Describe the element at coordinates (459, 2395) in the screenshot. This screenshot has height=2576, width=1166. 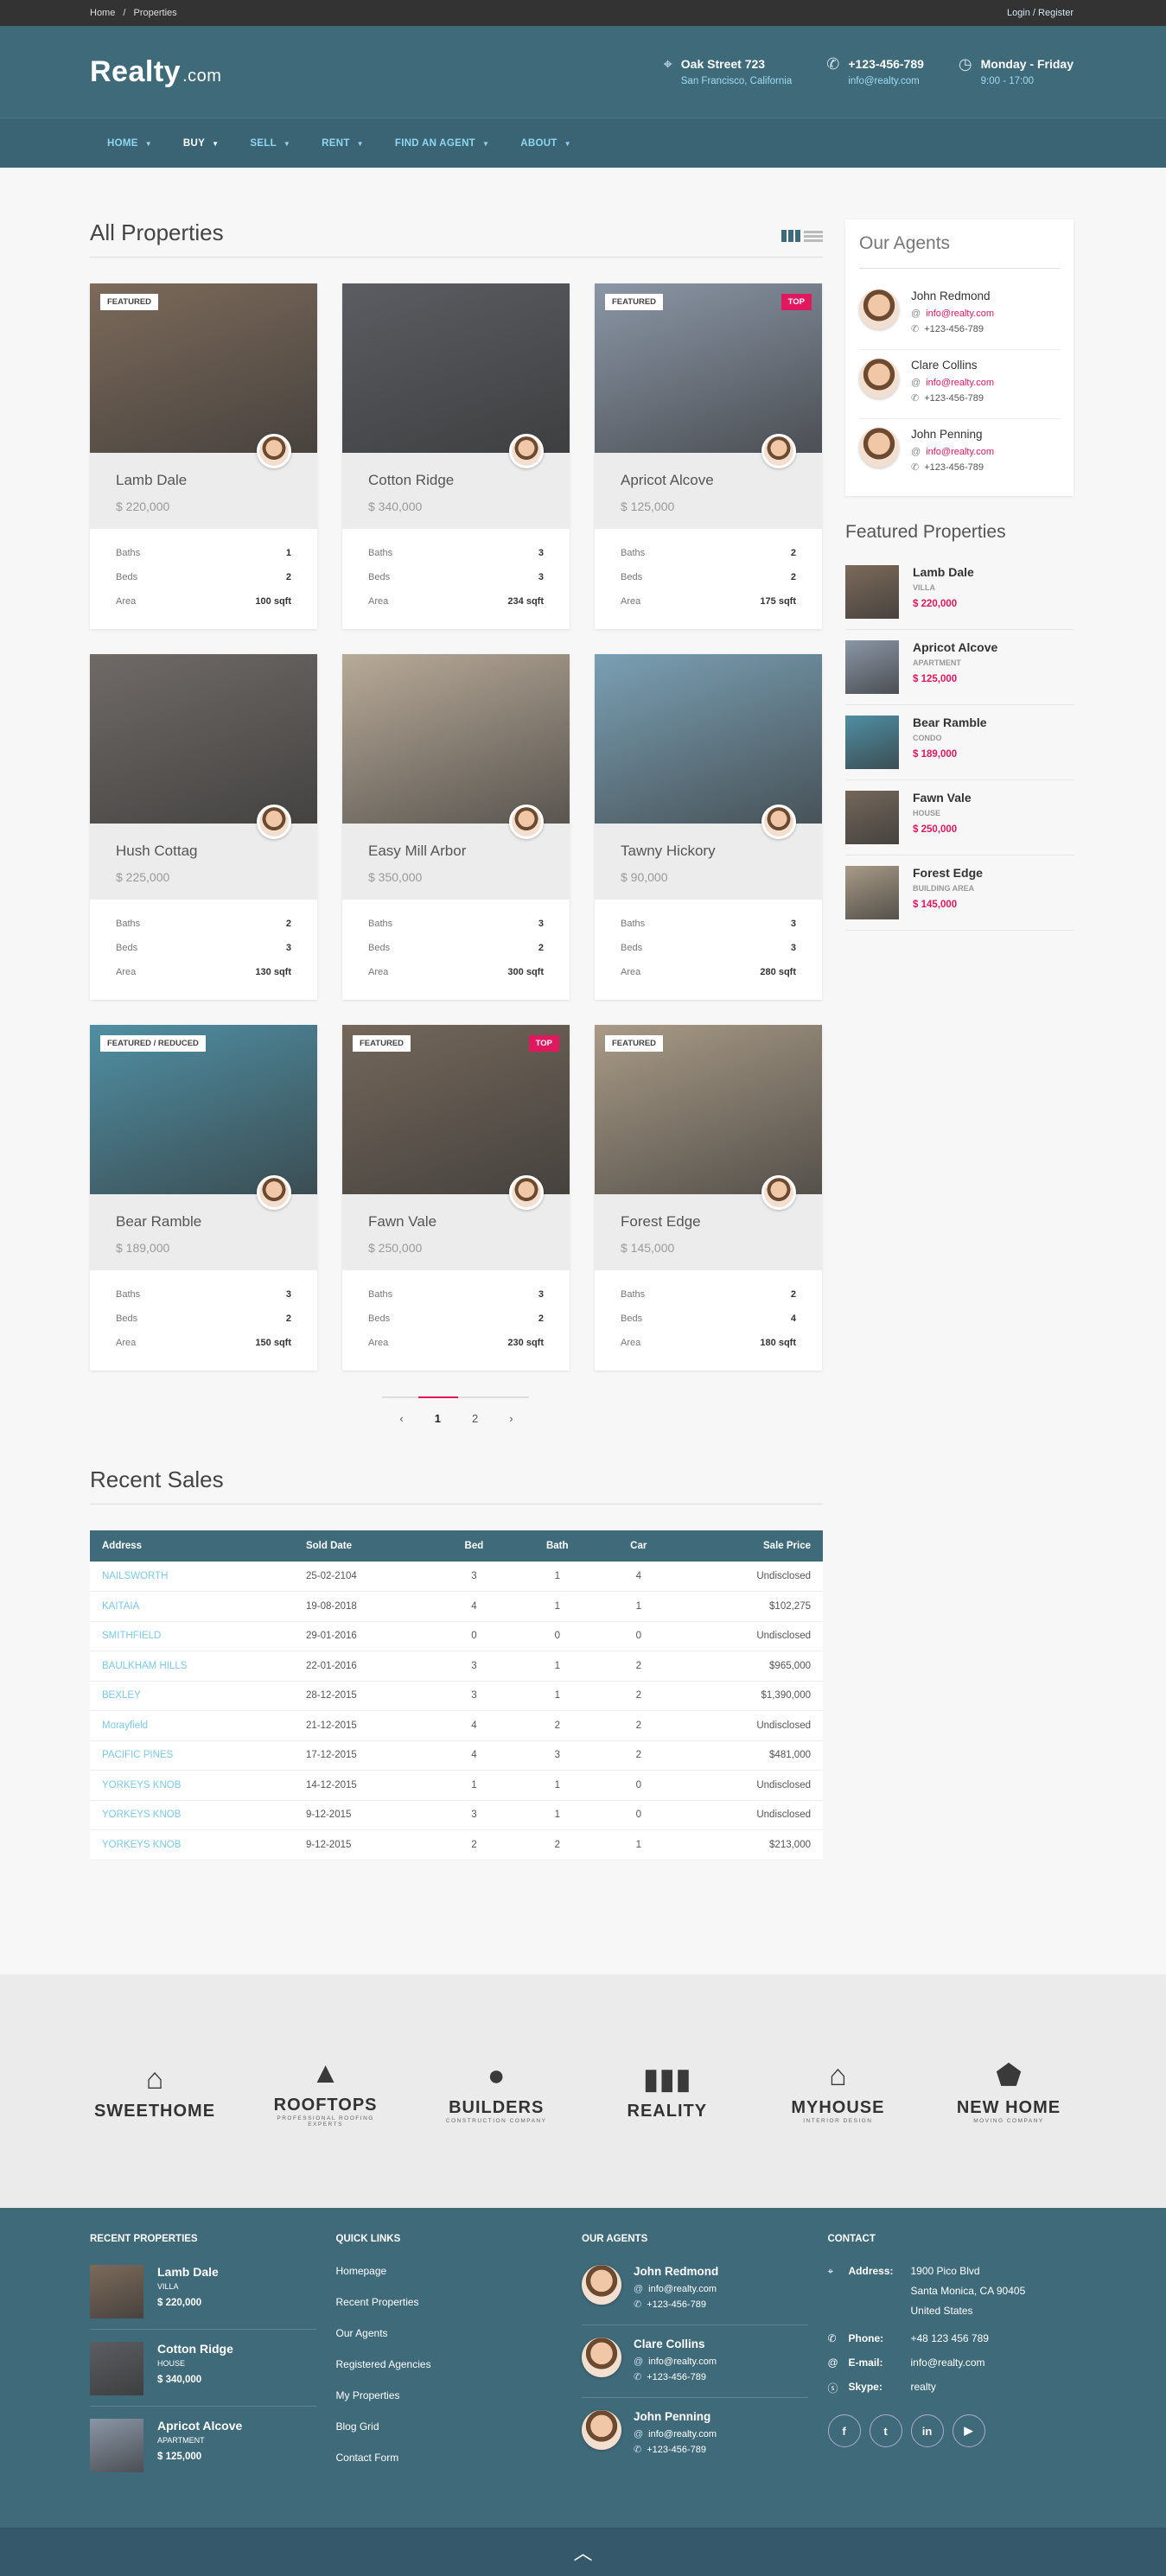
I see `quick-link: My Properties` at that location.